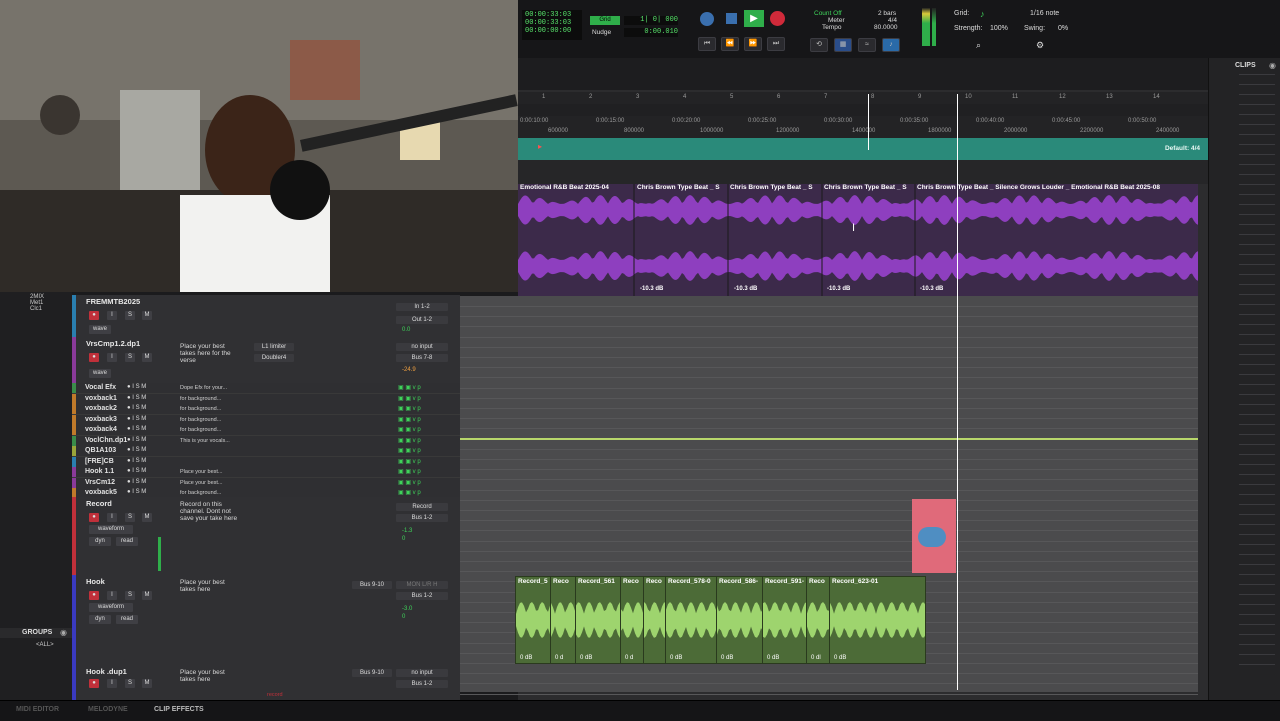  I want to click on play-button: ▶, so click(754, 18).